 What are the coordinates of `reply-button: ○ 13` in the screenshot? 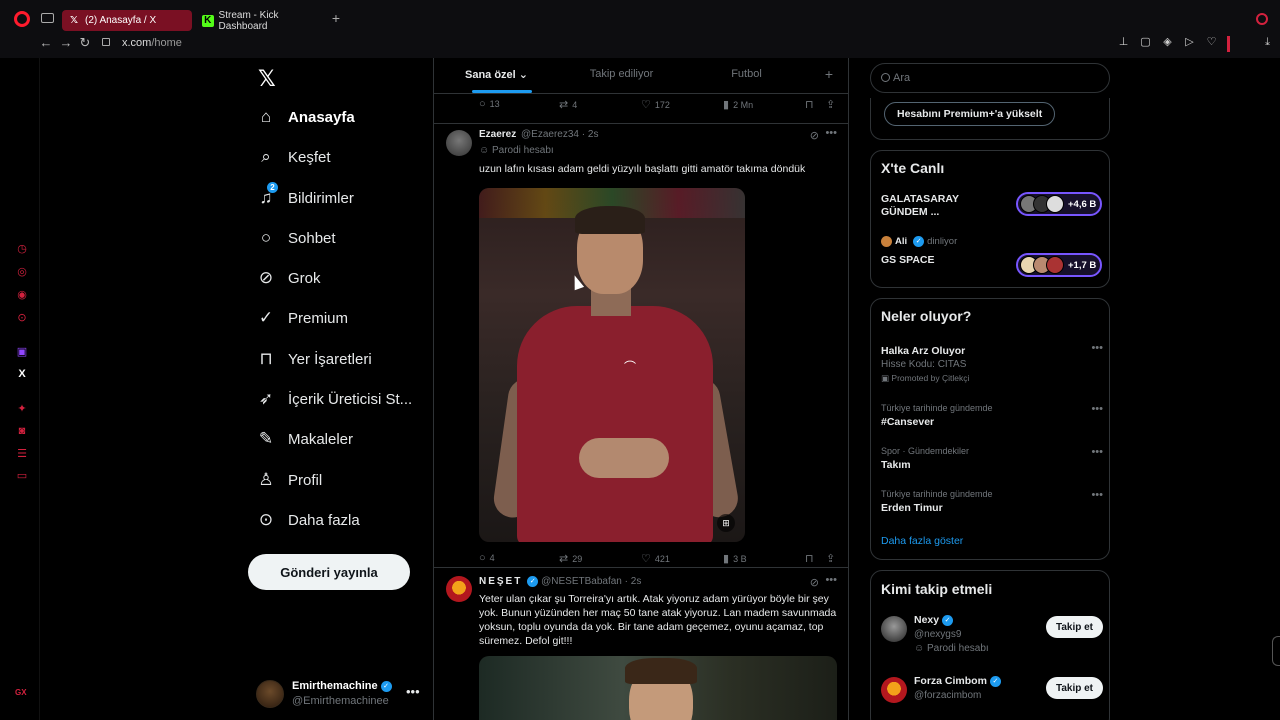 It's located at (489, 104).